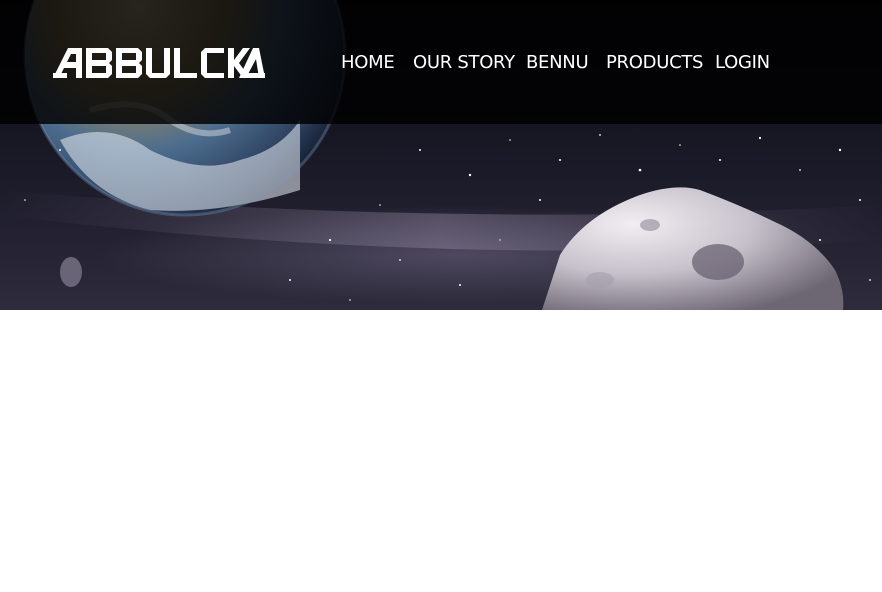 This screenshot has width=882, height=592. What do you see at coordinates (557, 63) in the screenshot?
I see `nav-bennu-link: BENNU` at bounding box center [557, 63].